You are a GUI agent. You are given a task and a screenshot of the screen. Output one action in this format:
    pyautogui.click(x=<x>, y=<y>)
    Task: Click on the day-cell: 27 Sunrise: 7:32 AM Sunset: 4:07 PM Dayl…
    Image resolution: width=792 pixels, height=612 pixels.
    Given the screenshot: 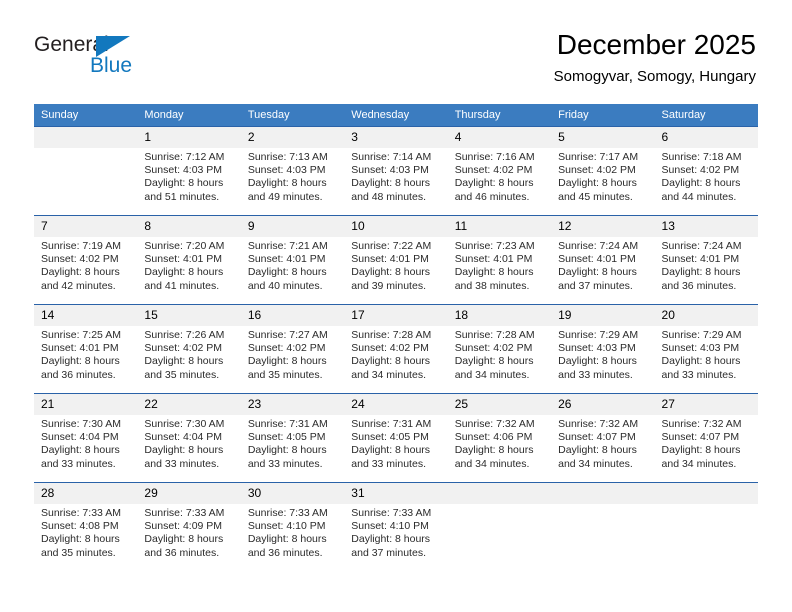 What is the action you would take?
    pyautogui.click(x=706, y=438)
    